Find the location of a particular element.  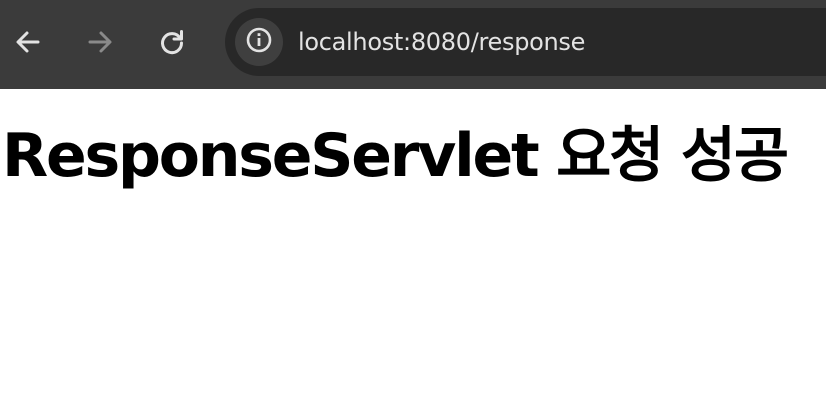

arrow-right-icon is located at coordinates (100, 42).